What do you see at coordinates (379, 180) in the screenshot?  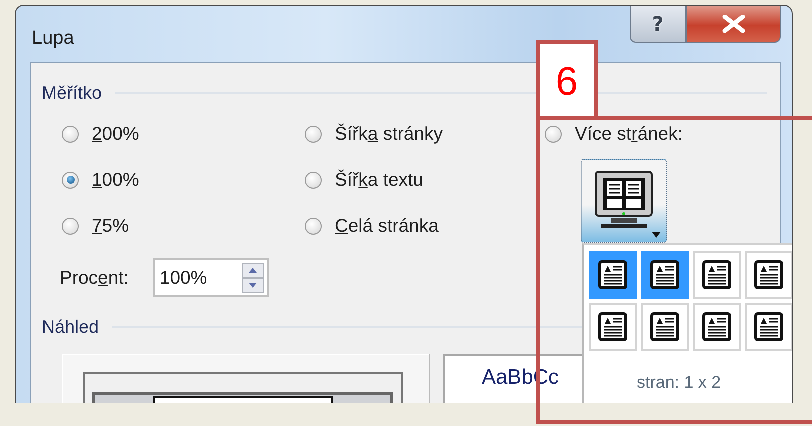 I see `option-label: Šířka textu` at bounding box center [379, 180].